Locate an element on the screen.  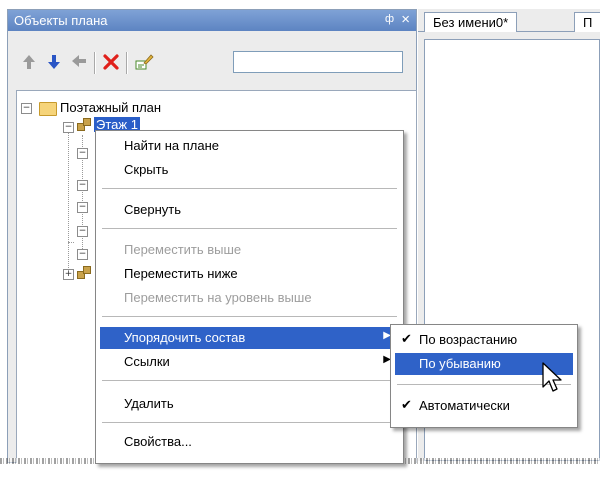
menu-item-move-up: Переместить выше is located at coordinates (249, 250).